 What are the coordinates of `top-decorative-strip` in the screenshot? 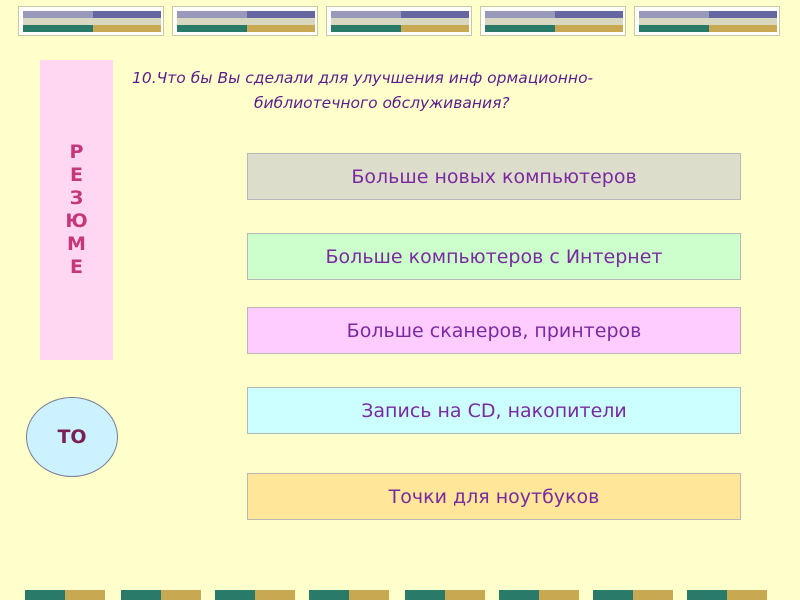 It's located at (399, 21).